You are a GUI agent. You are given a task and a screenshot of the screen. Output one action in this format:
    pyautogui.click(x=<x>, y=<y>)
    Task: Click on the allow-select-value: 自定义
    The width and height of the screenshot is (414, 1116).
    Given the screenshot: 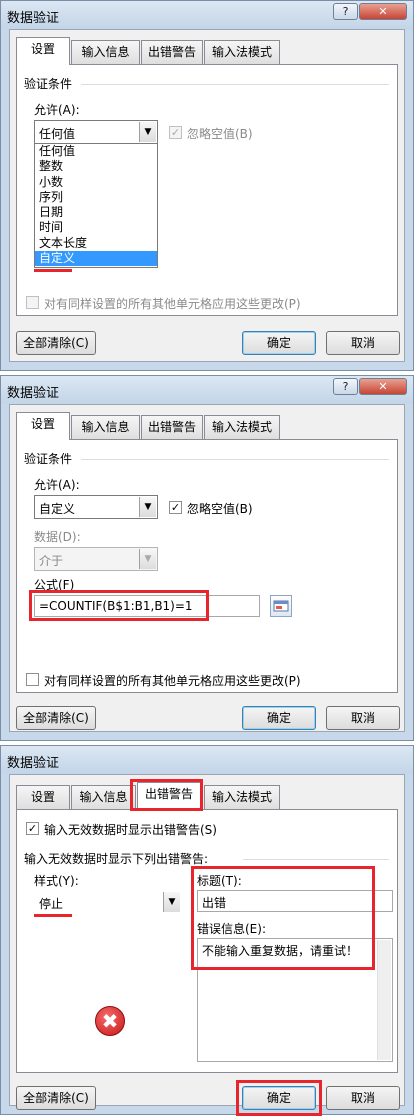 What is the action you would take?
    pyautogui.click(x=57, y=509)
    